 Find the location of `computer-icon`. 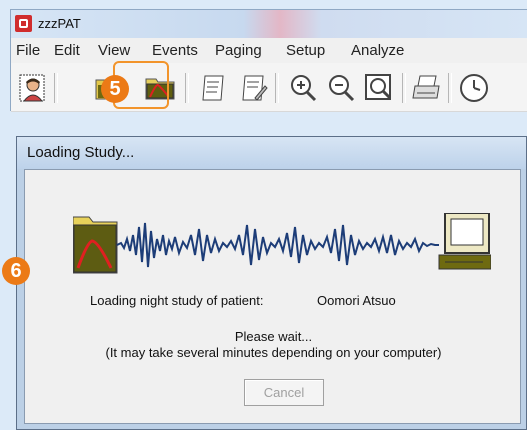

computer-icon is located at coordinates (464, 241).